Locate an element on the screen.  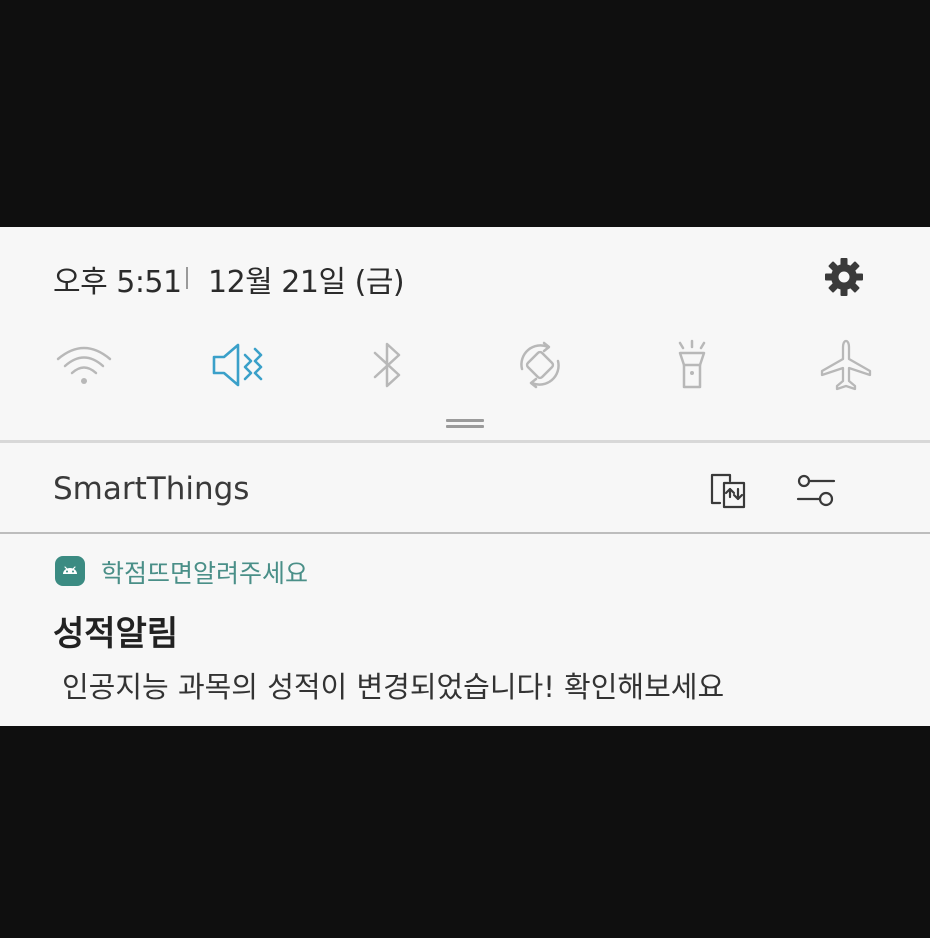
separator is located at coordinates (187, 278).